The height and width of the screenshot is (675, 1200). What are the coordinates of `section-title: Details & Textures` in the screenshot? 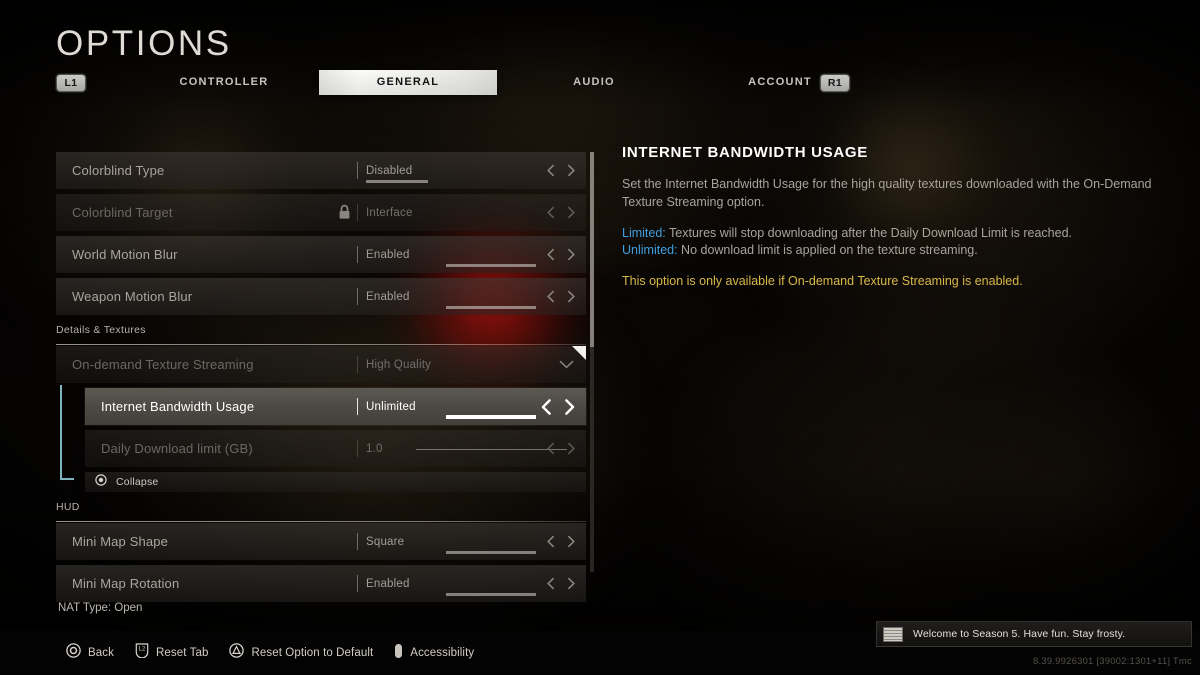 It's located at (101, 330).